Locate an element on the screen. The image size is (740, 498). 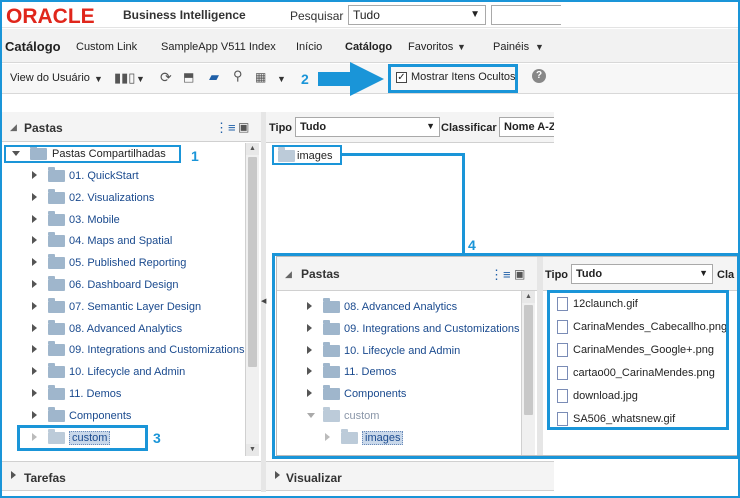
highlight-box-images is located at coordinates (307, 155).